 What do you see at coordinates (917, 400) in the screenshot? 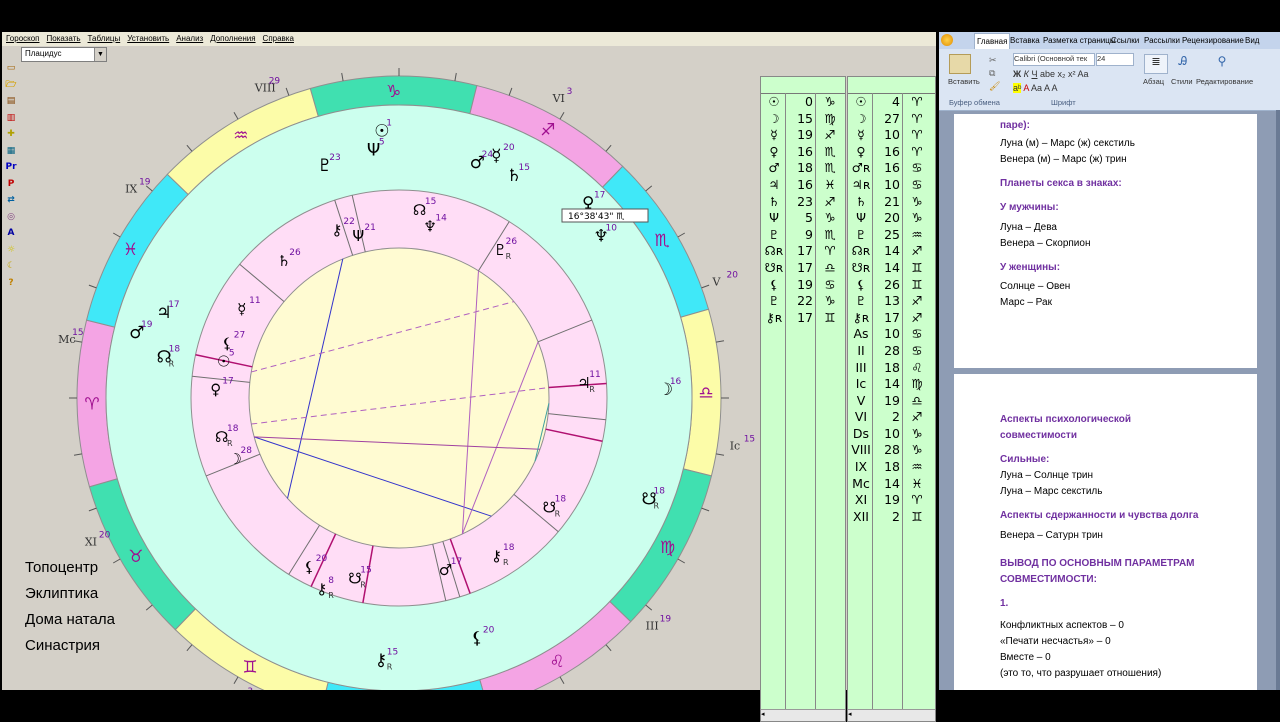
I see `table-cell: ♎` at bounding box center [917, 400].